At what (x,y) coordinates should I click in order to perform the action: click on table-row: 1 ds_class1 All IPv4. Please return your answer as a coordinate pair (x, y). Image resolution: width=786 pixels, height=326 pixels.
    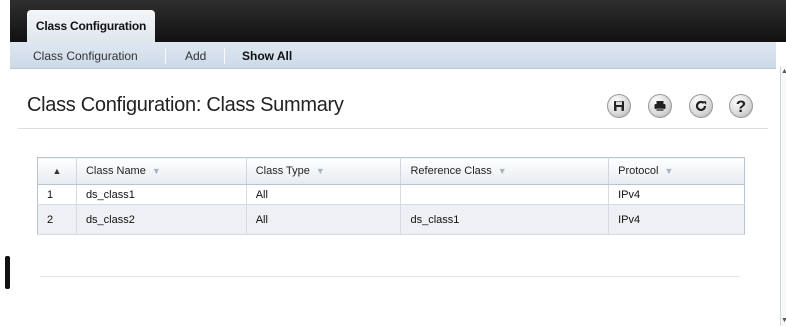
    Looking at the image, I should click on (391, 194).